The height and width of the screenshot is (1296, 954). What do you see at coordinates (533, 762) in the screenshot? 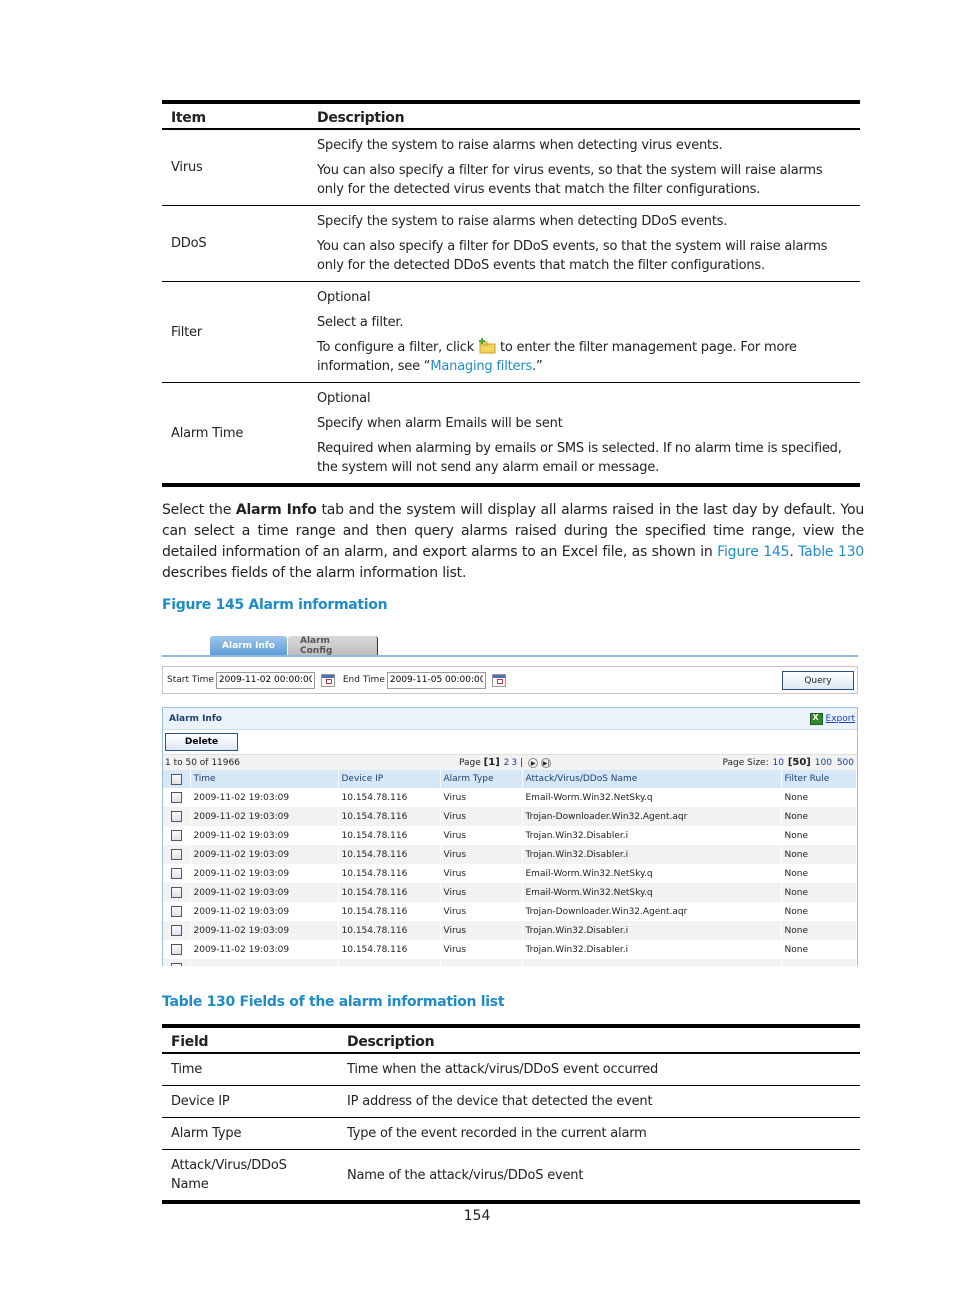
I see `next-page-icon: ▶` at bounding box center [533, 762].